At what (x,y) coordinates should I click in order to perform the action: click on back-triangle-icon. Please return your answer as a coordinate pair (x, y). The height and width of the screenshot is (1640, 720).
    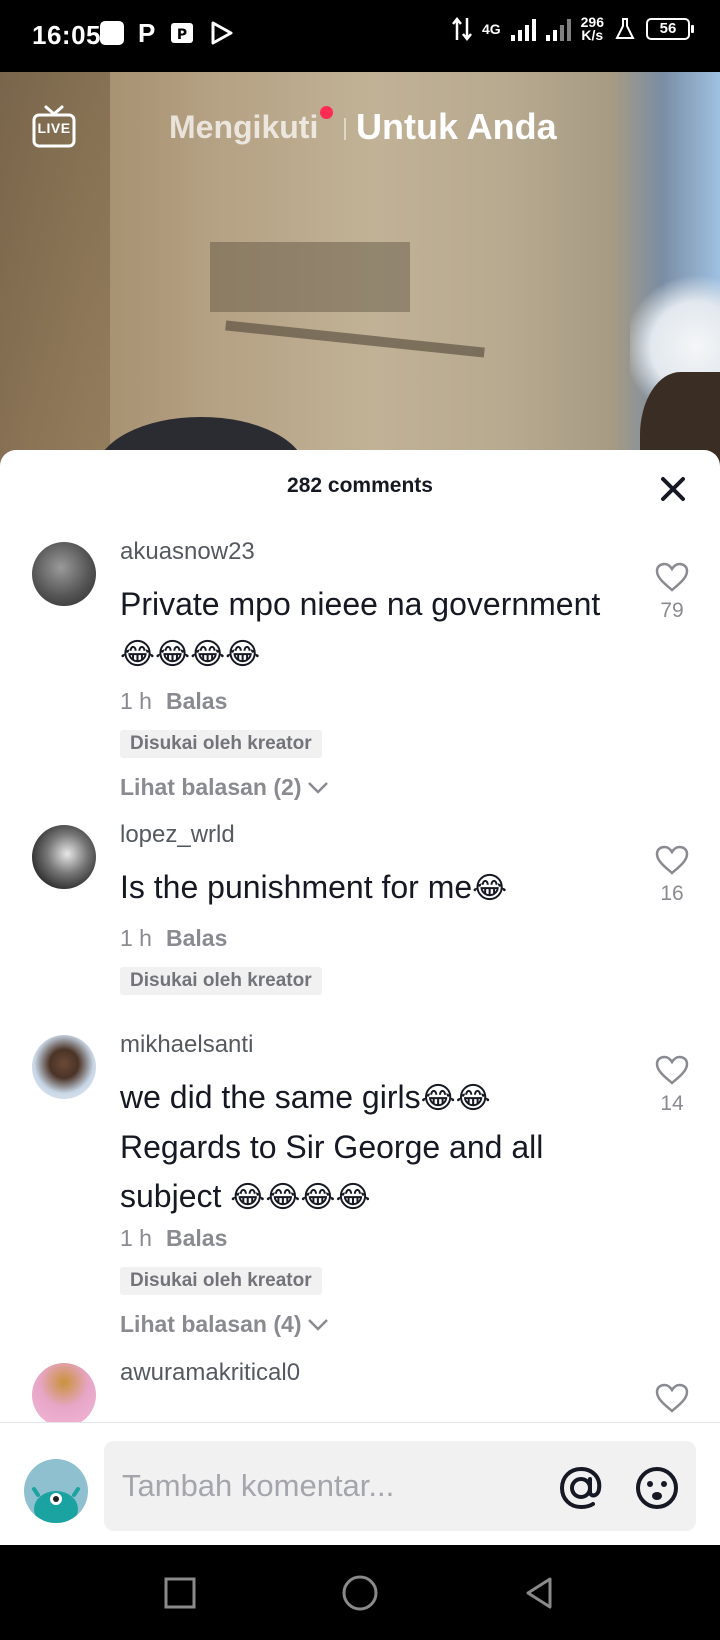
    Looking at the image, I should click on (539, 1593).